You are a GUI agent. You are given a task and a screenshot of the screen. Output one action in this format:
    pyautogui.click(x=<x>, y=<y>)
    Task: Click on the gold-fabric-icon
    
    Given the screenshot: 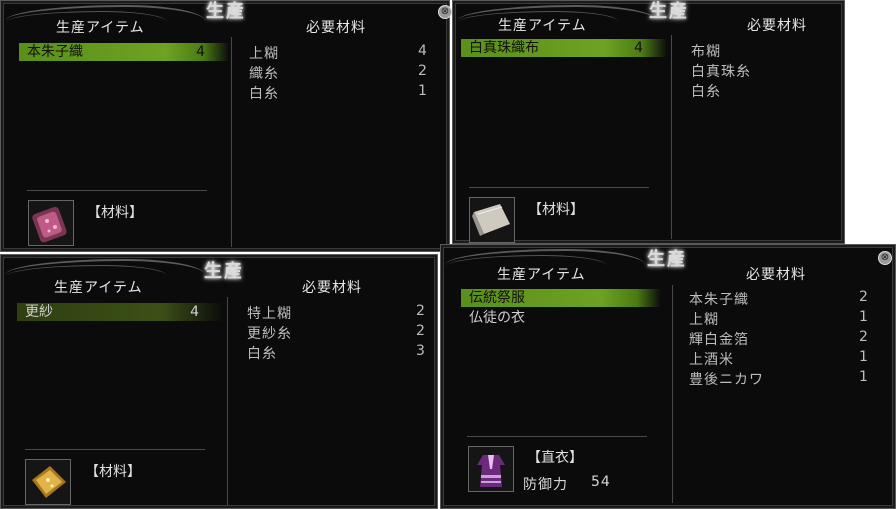 What is the action you would take?
    pyautogui.click(x=48, y=482)
    